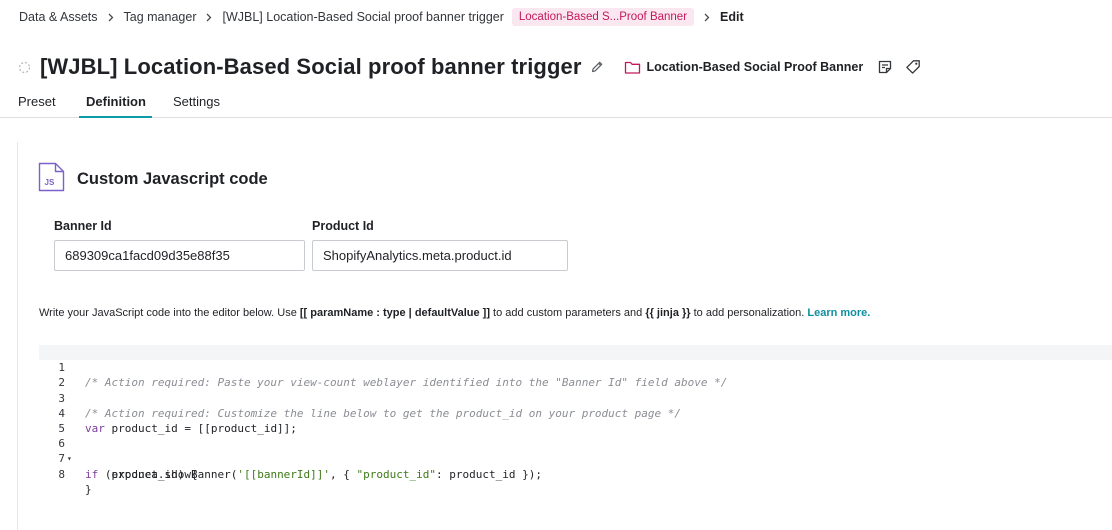 This screenshot has width=1112, height=530. Describe the element at coordinates (179, 255) in the screenshot. I see `banner-id-input` at that location.